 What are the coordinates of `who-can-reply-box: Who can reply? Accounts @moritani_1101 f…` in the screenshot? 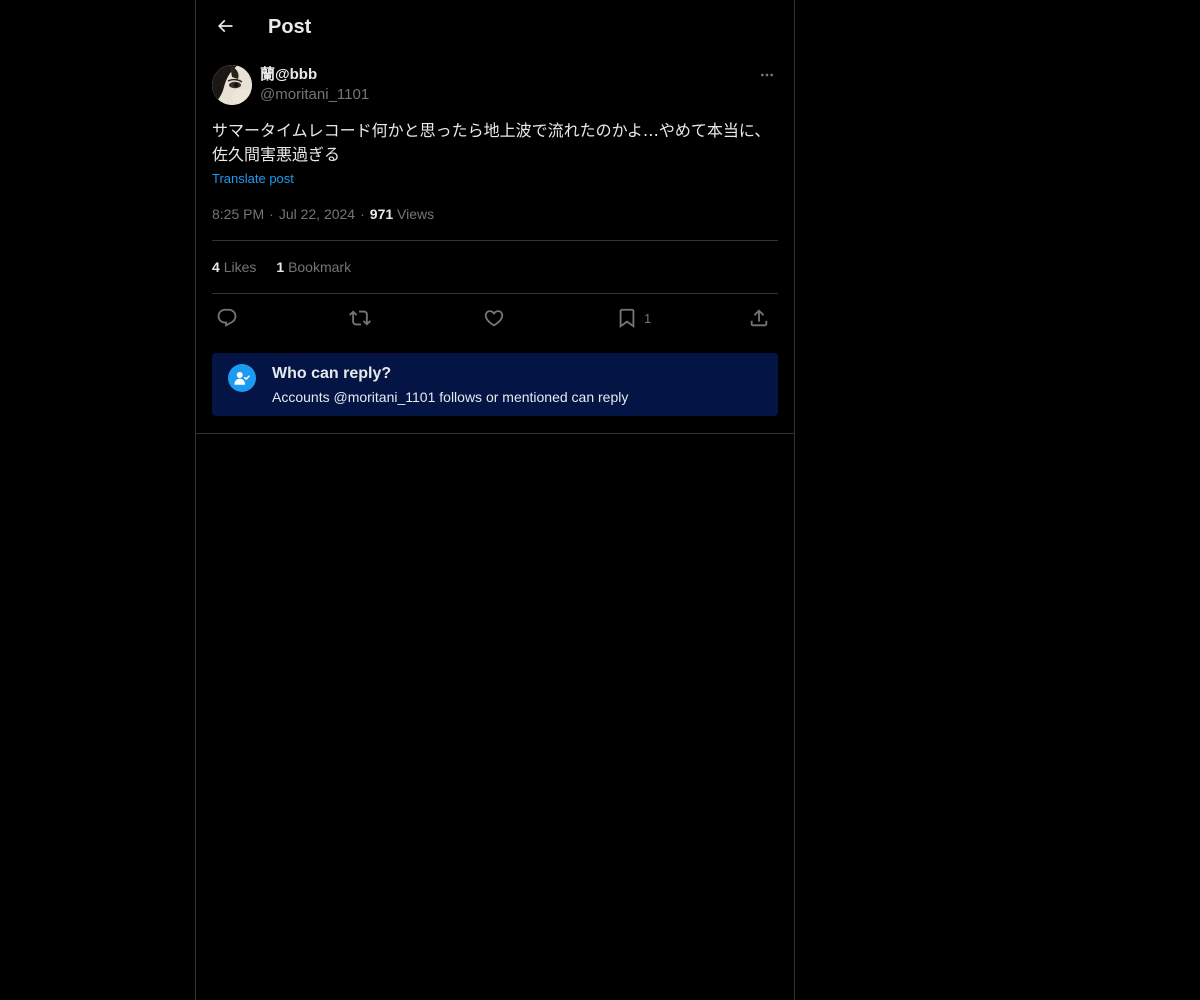 It's located at (495, 384).